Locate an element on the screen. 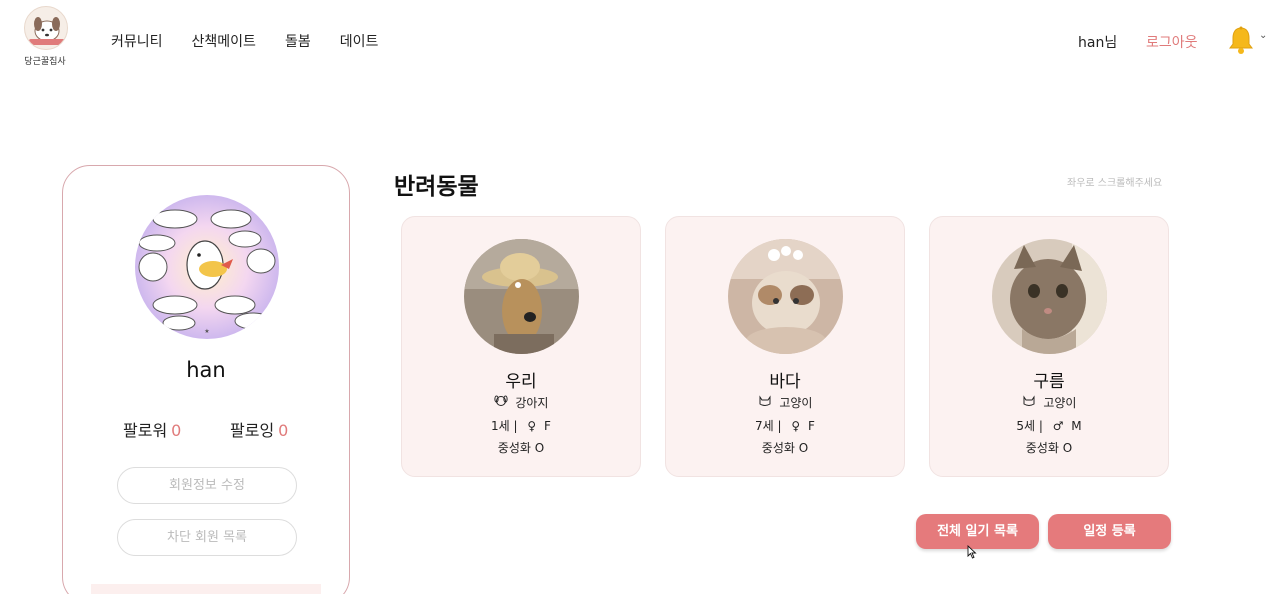  pet-name: 구름 is located at coordinates (1049, 382).